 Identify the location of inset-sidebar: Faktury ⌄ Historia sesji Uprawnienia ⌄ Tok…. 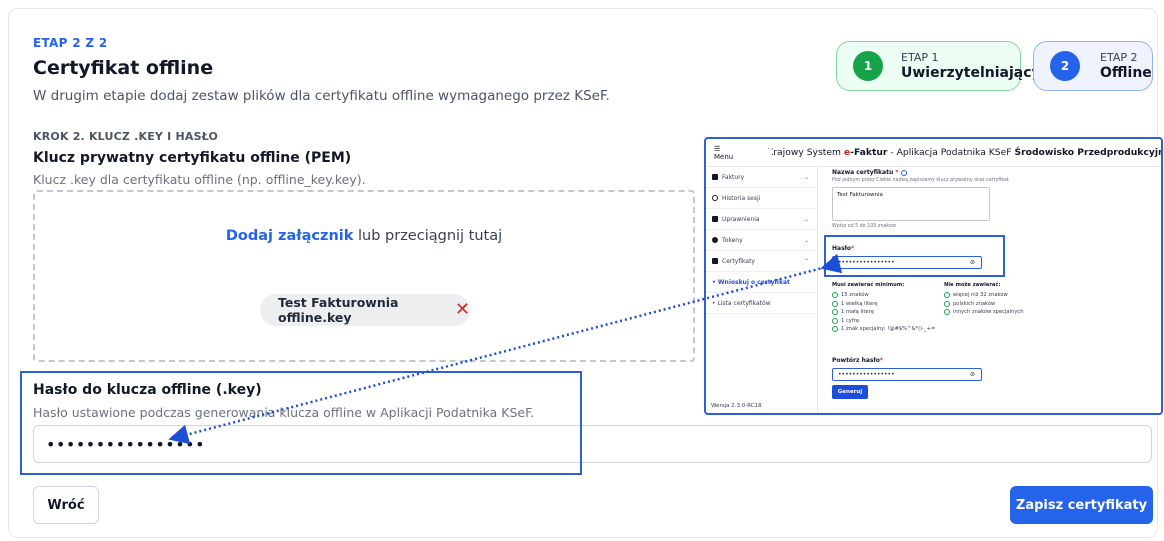
(762, 290).